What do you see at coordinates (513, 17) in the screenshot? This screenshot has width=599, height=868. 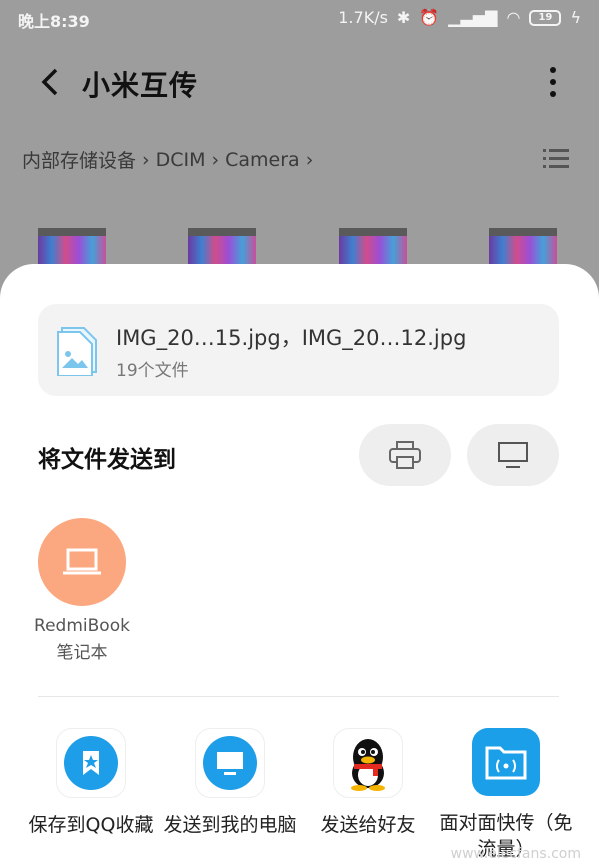 I see `wifi-icon: ◠` at bounding box center [513, 17].